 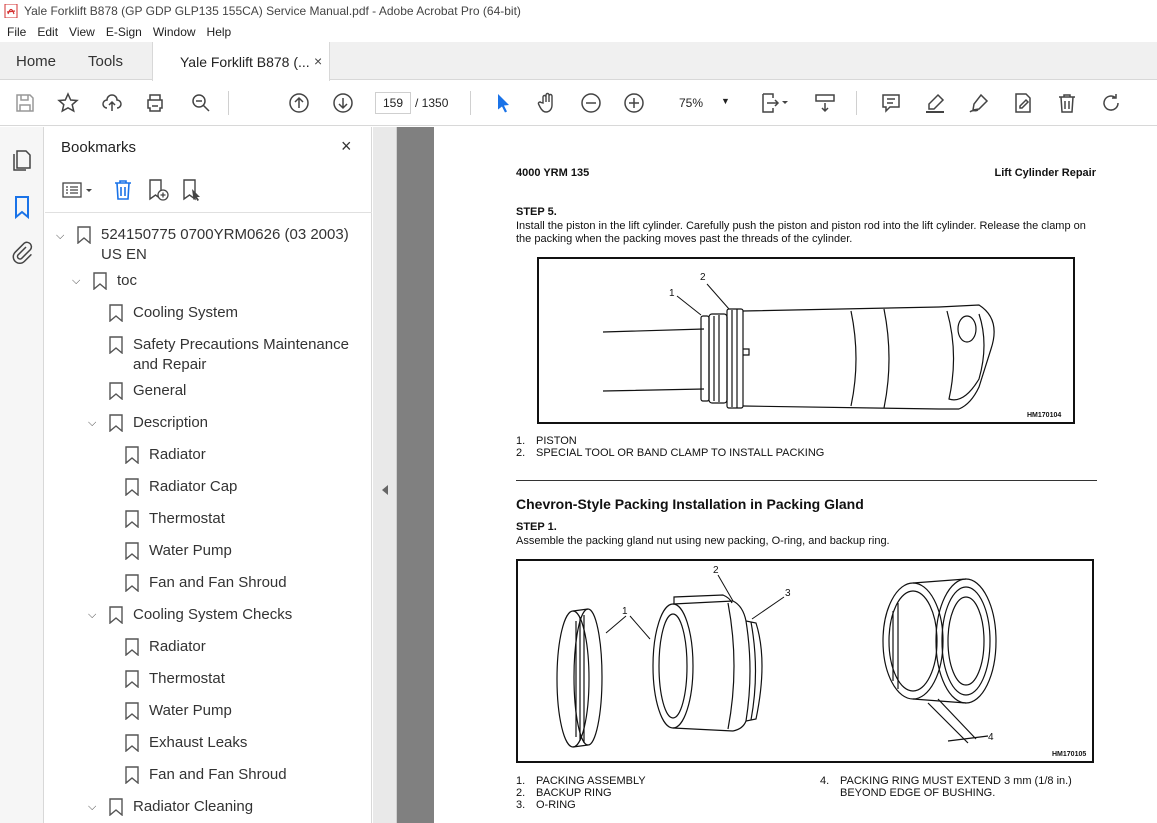 I want to click on save-icon, so click(x=25, y=103).